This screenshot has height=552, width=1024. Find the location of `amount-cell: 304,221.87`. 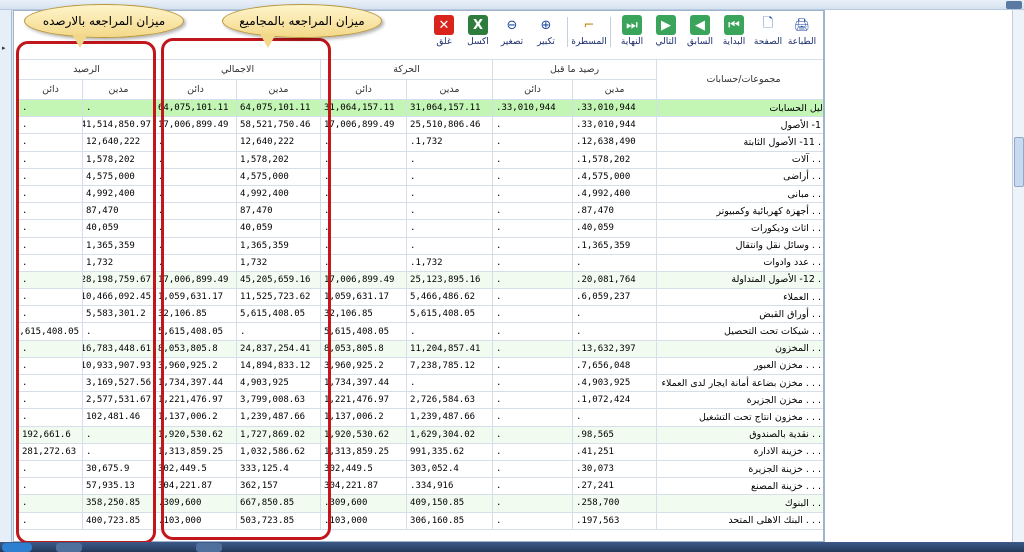

amount-cell: 304,221.87 is located at coordinates (364, 486).